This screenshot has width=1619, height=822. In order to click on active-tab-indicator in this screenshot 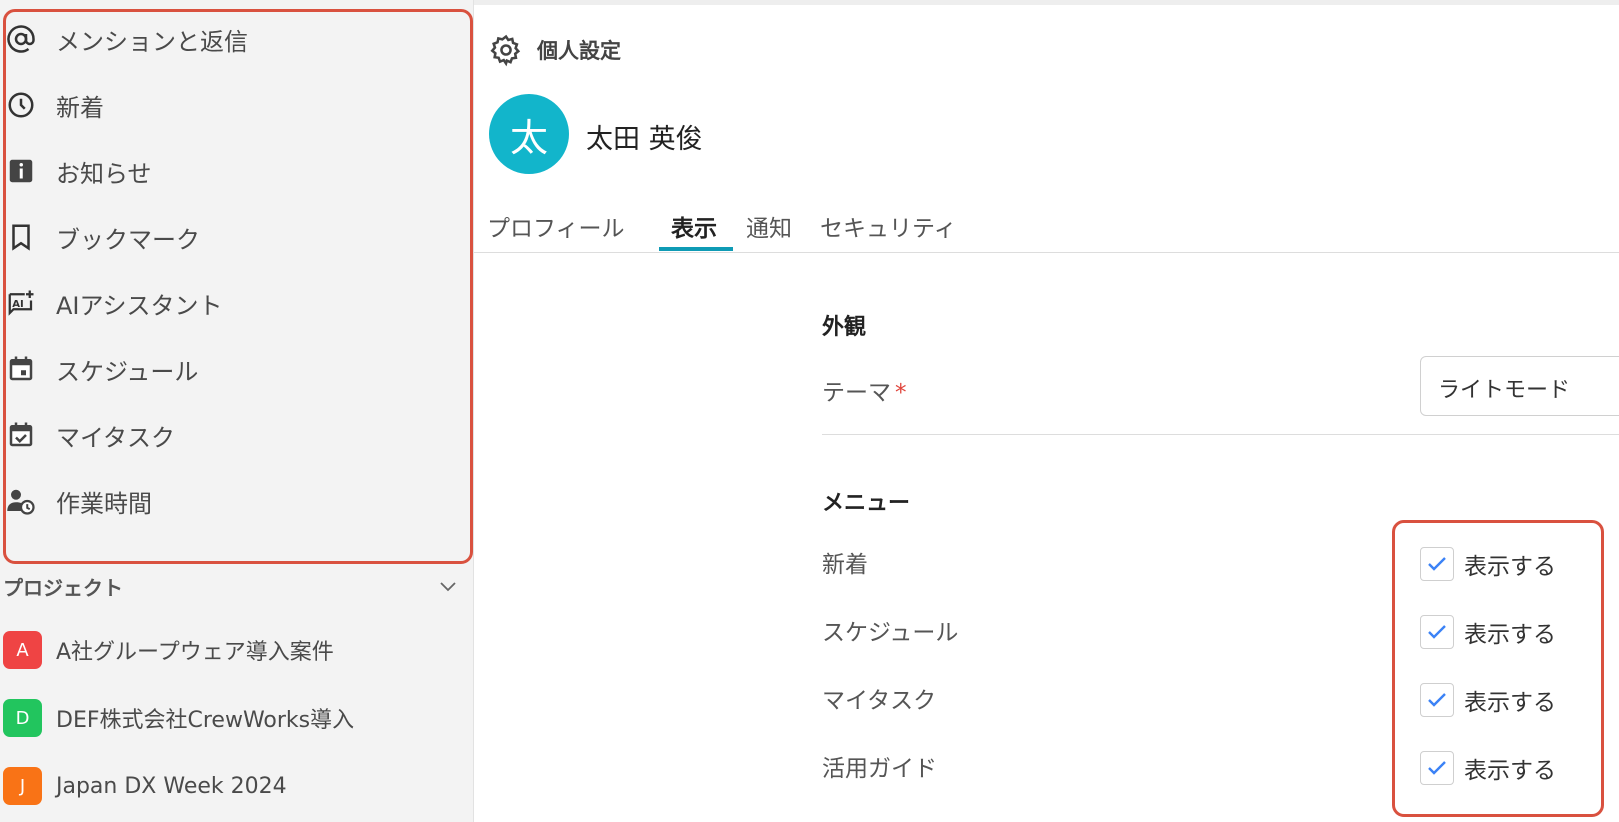, I will do `click(696, 249)`.